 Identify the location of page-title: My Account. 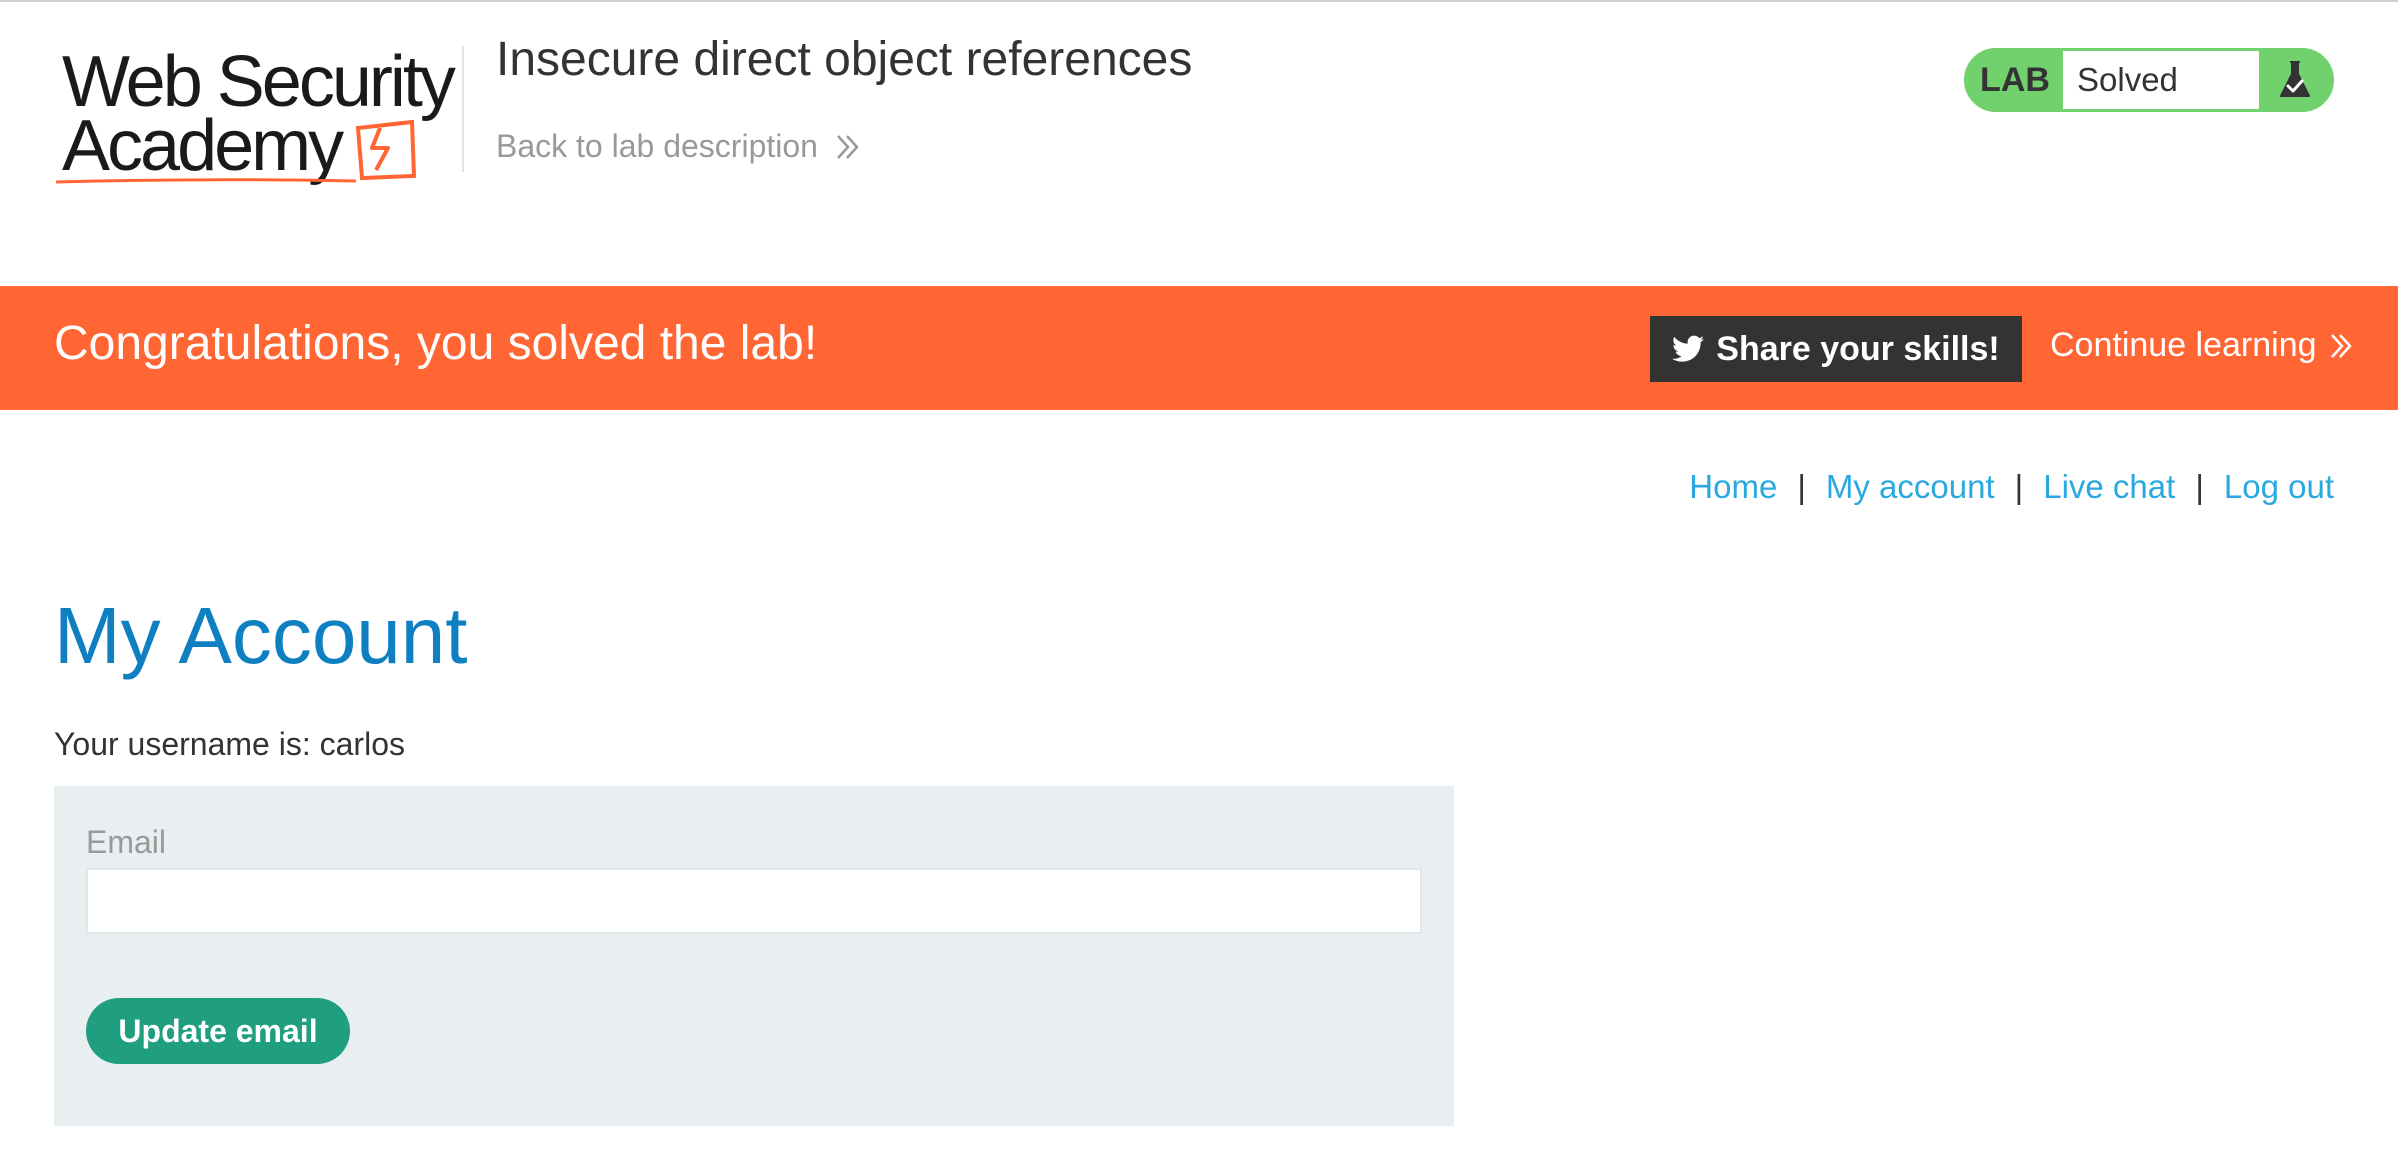
(261, 635).